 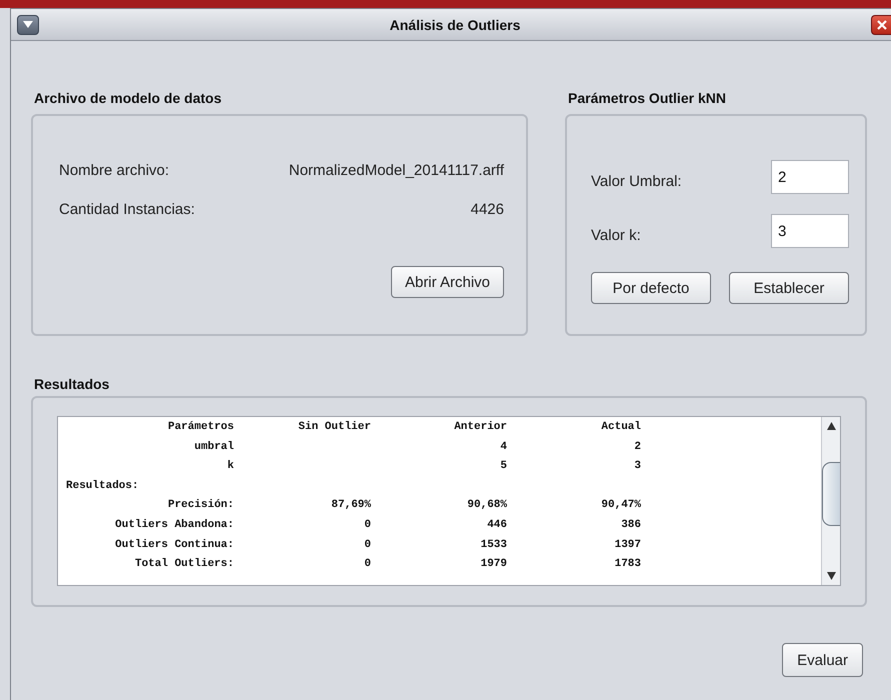 What do you see at coordinates (102, 487) in the screenshot?
I see `section-label: Resultados:` at bounding box center [102, 487].